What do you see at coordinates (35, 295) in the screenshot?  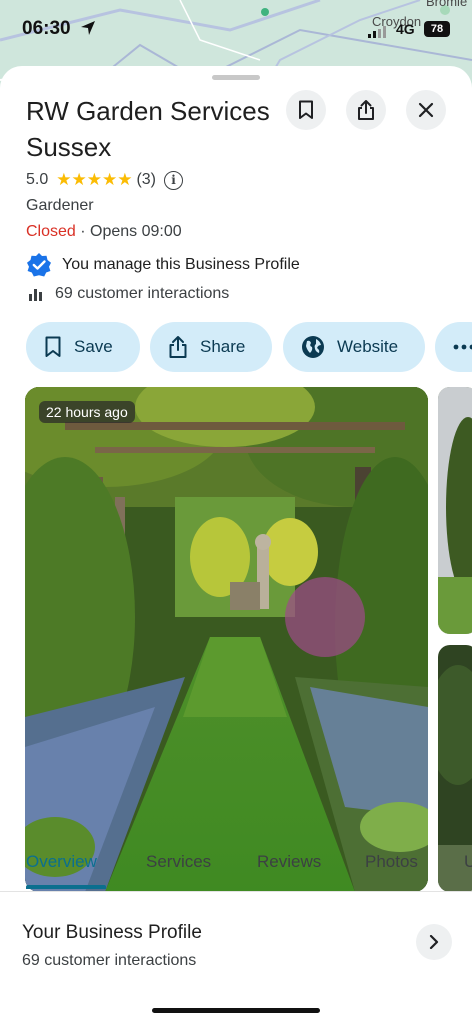 I see `bar-chart-icon` at bounding box center [35, 295].